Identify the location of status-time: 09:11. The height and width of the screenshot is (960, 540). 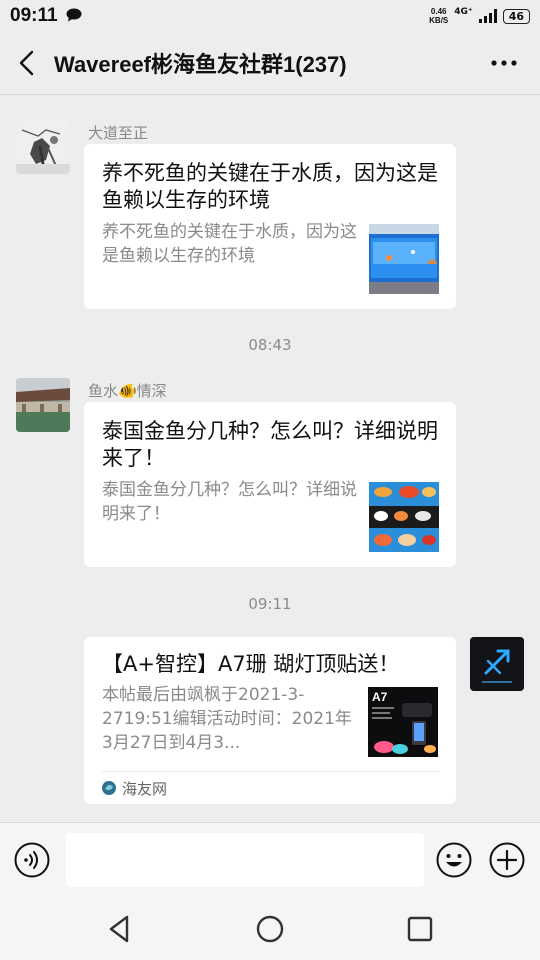
(34, 15).